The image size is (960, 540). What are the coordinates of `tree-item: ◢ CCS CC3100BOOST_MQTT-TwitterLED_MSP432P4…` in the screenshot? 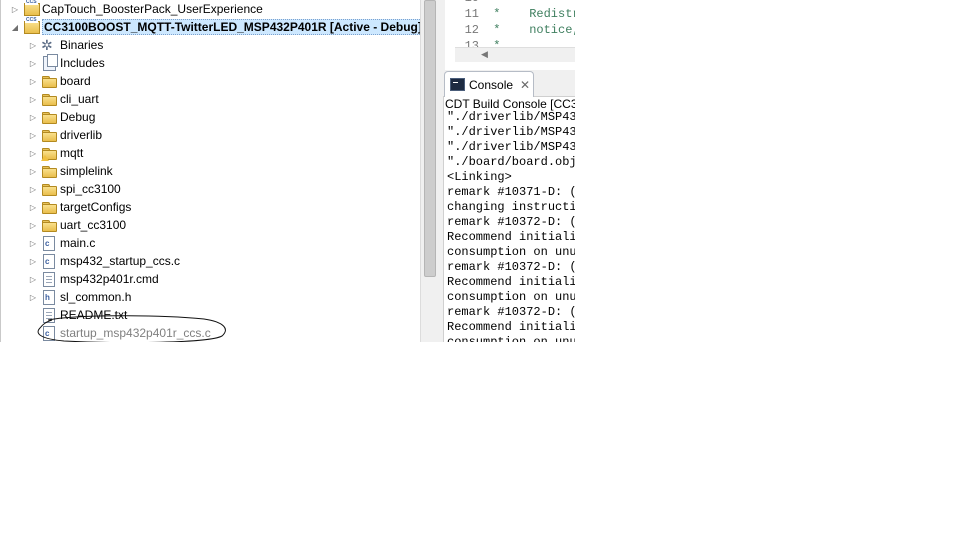 It's located at (215, 27).